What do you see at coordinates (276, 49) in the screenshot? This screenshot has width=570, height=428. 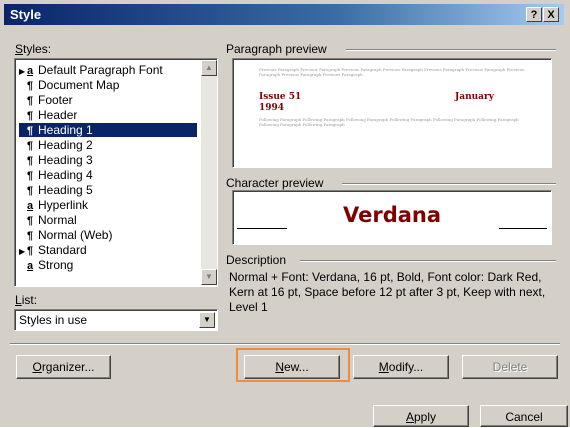 I see `paragraph-preview-label: Paragraph preview` at bounding box center [276, 49].